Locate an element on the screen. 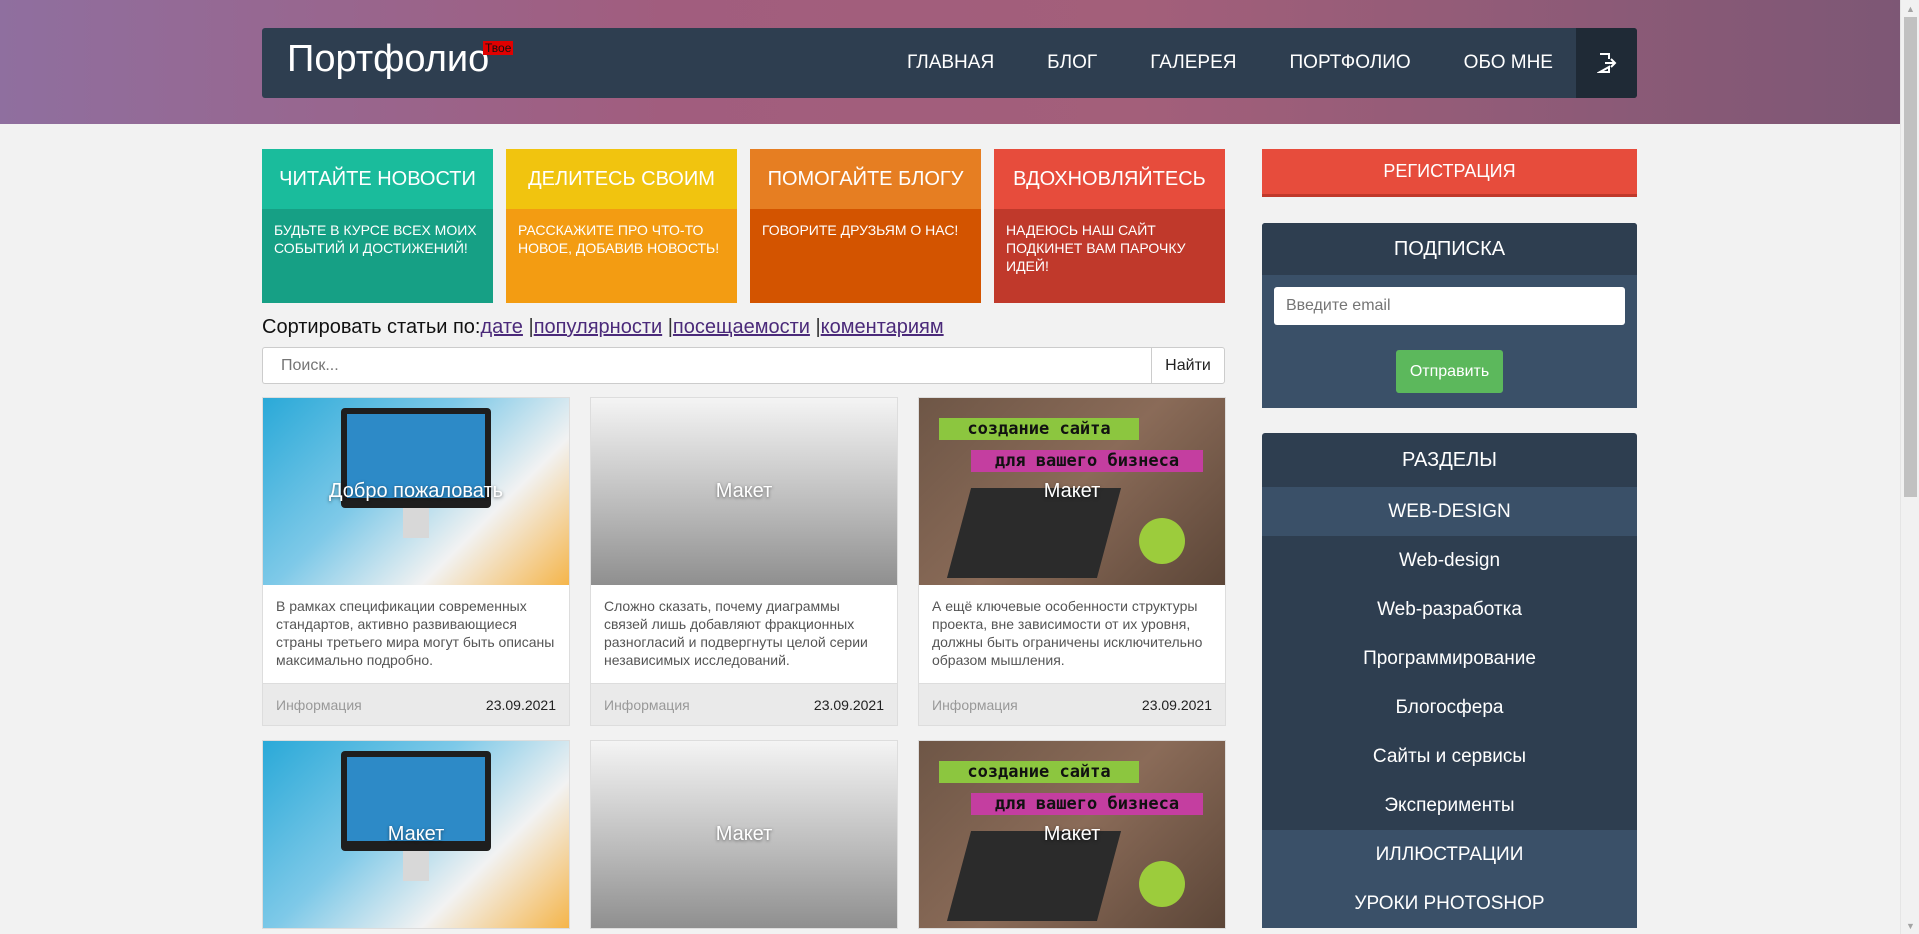  scrollbar-thumb is located at coordinates (1910, 257).